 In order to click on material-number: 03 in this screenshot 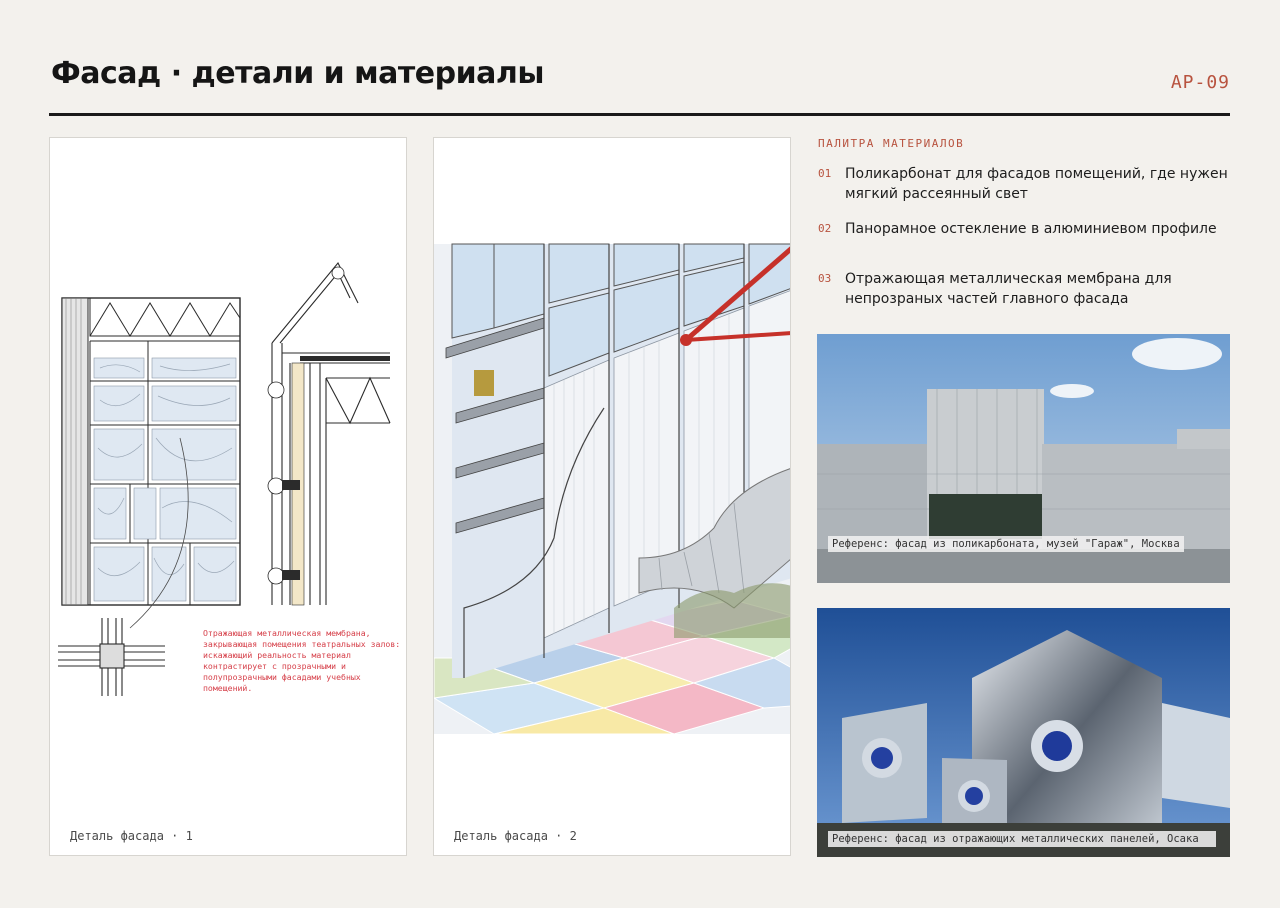, I will do `click(825, 278)`.